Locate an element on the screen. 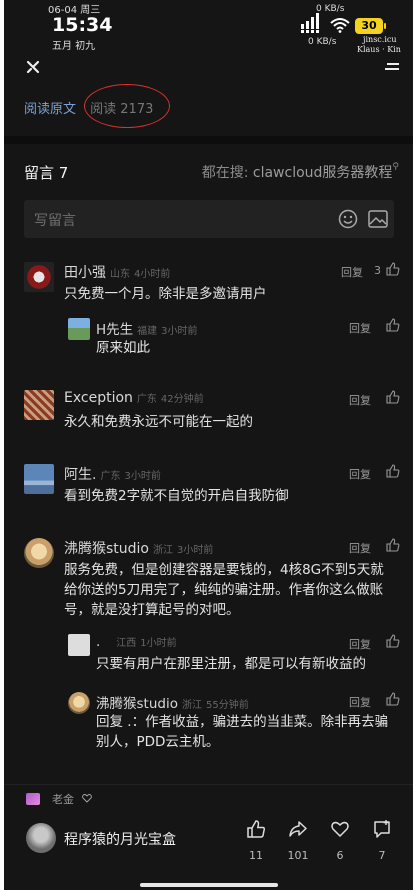 The image size is (417, 890). comment-author-name: Exception is located at coordinates (98, 398).